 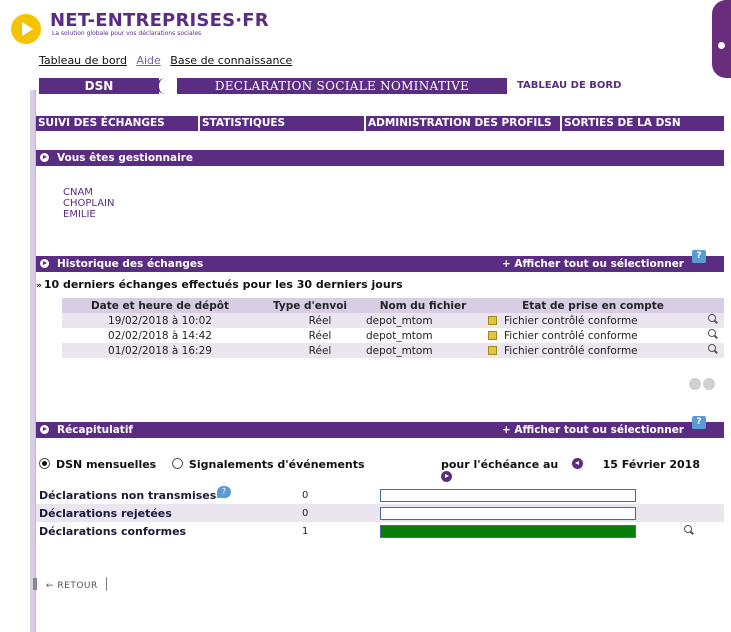 What do you see at coordinates (380, 158) in the screenshot?
I see `section-gestionnaire: Vous êtes gestionnaire` at bounding box center [380, 158].